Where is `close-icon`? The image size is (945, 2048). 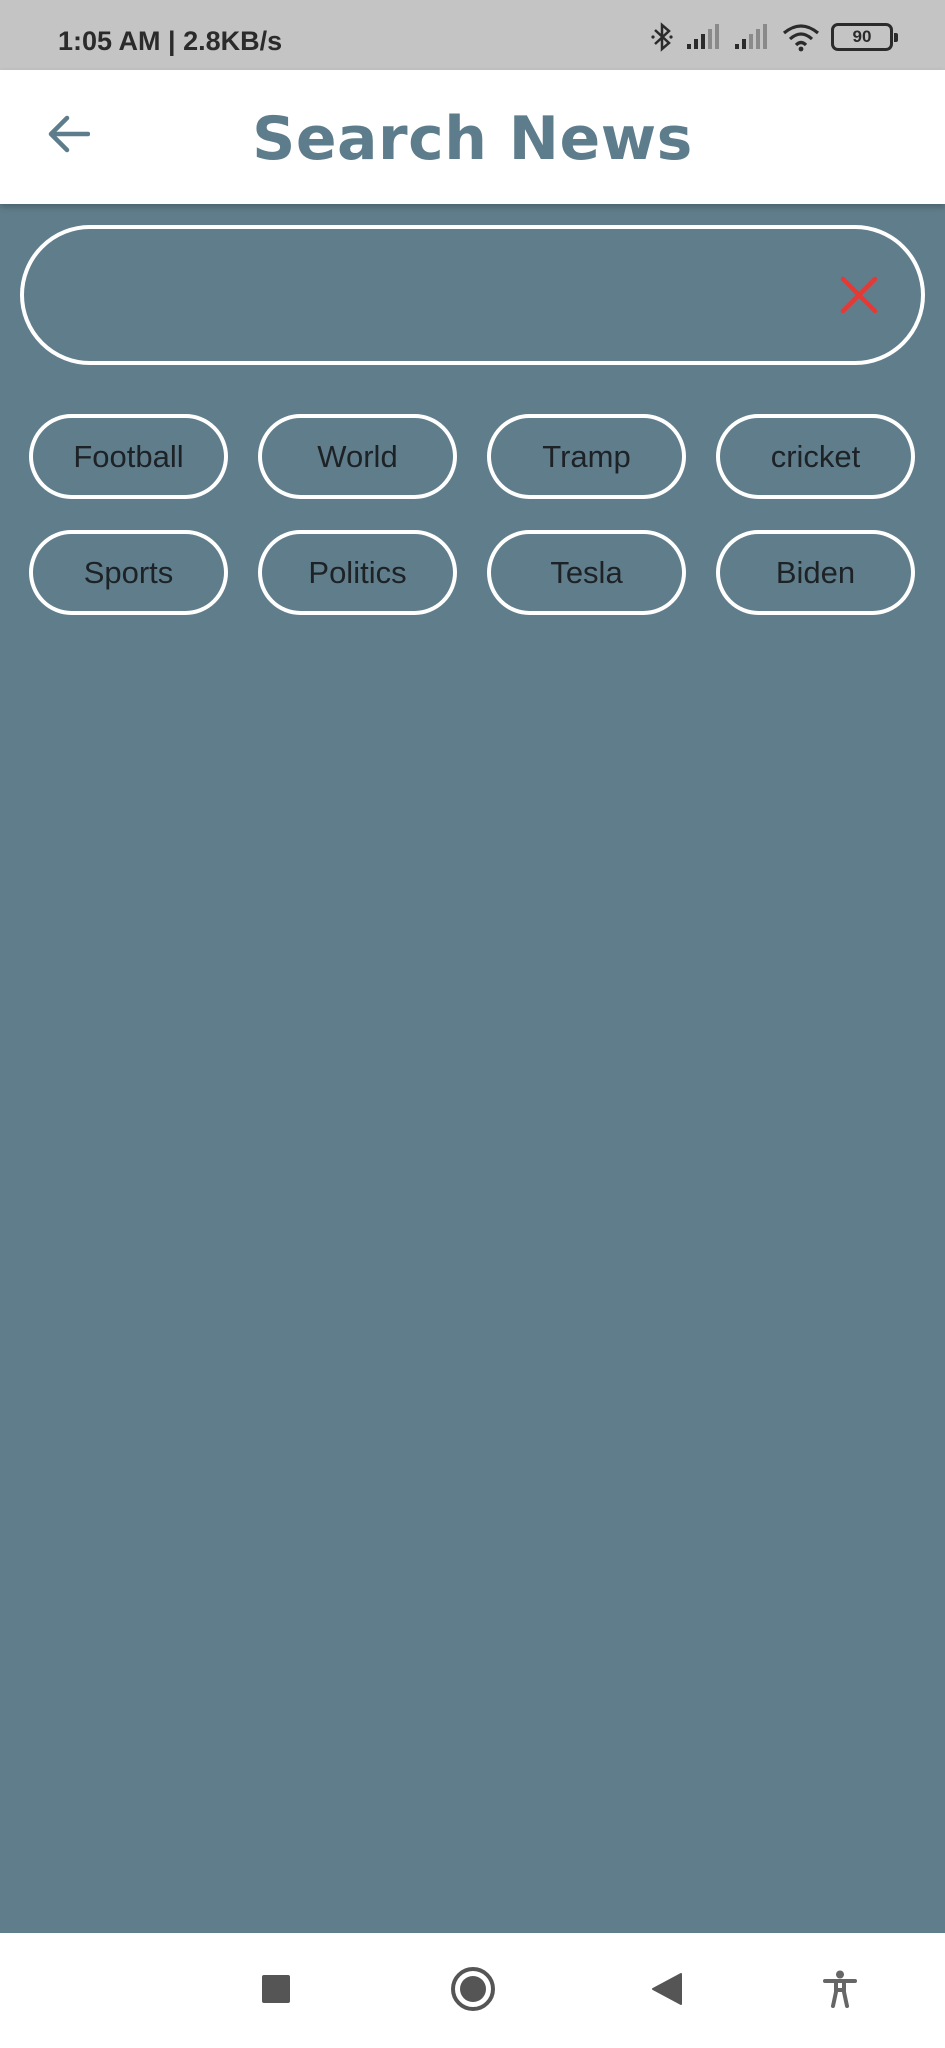 close-icon is located at coordinates (859, 297).